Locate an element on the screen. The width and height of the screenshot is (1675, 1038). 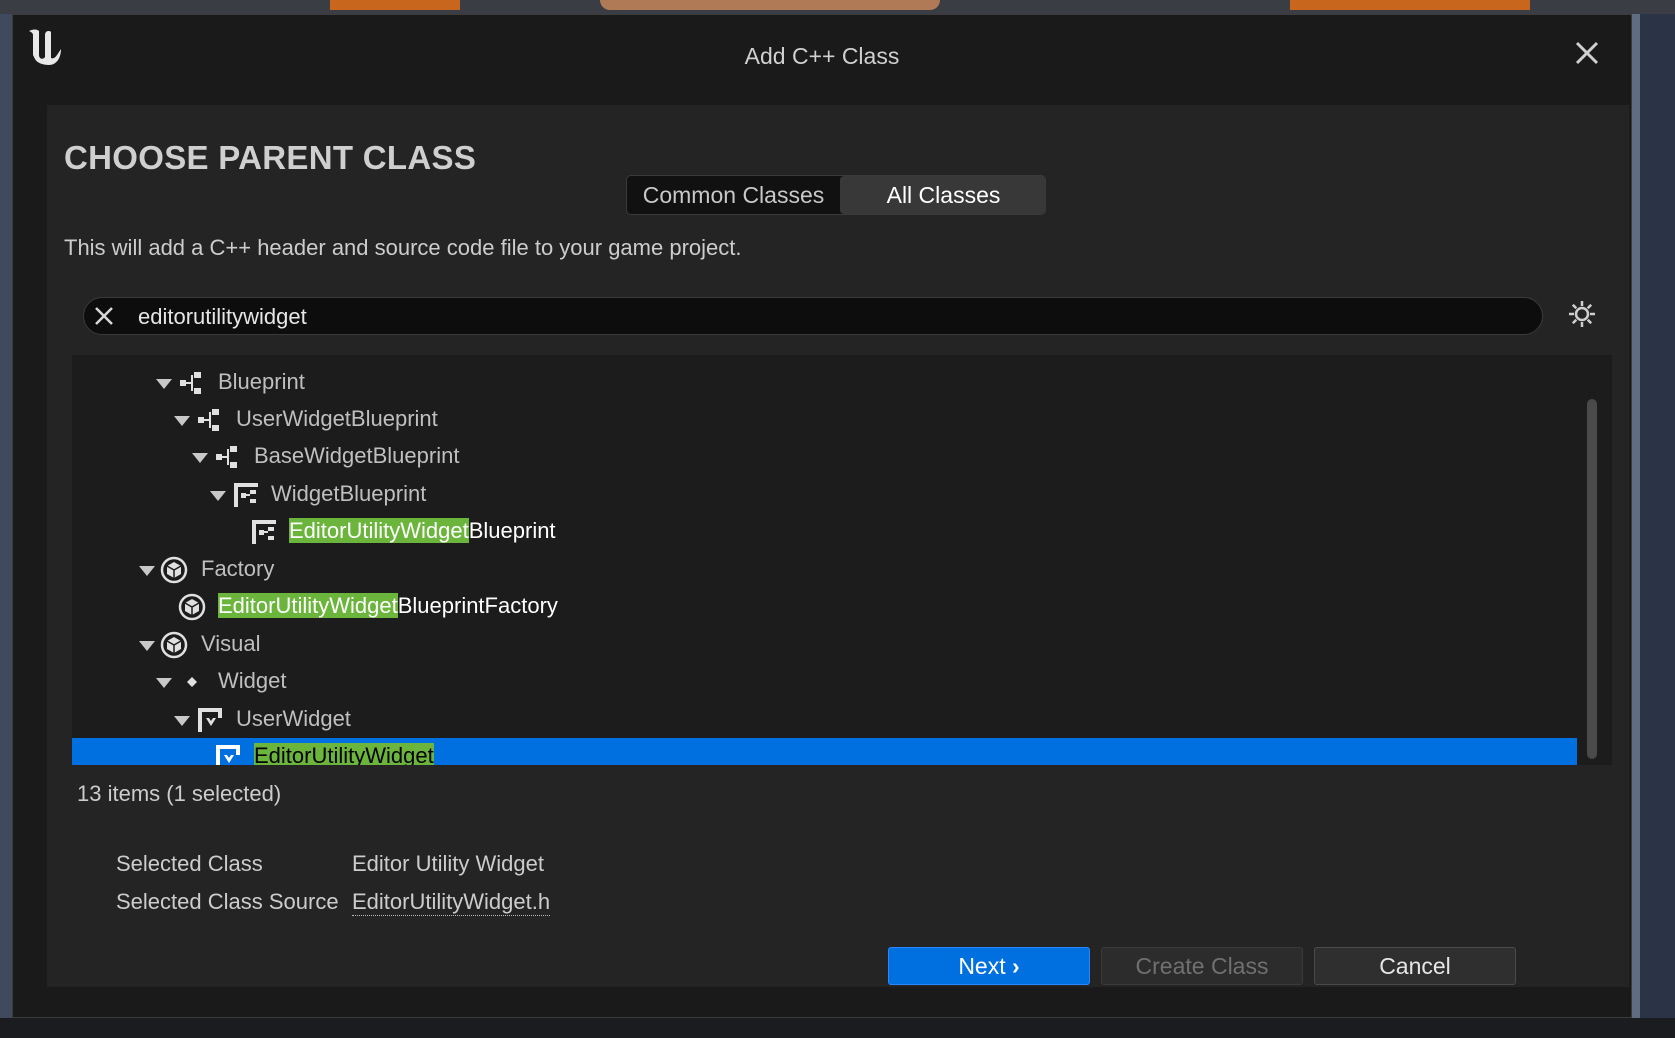
gear-icon is located at coordinates (1582, 314).